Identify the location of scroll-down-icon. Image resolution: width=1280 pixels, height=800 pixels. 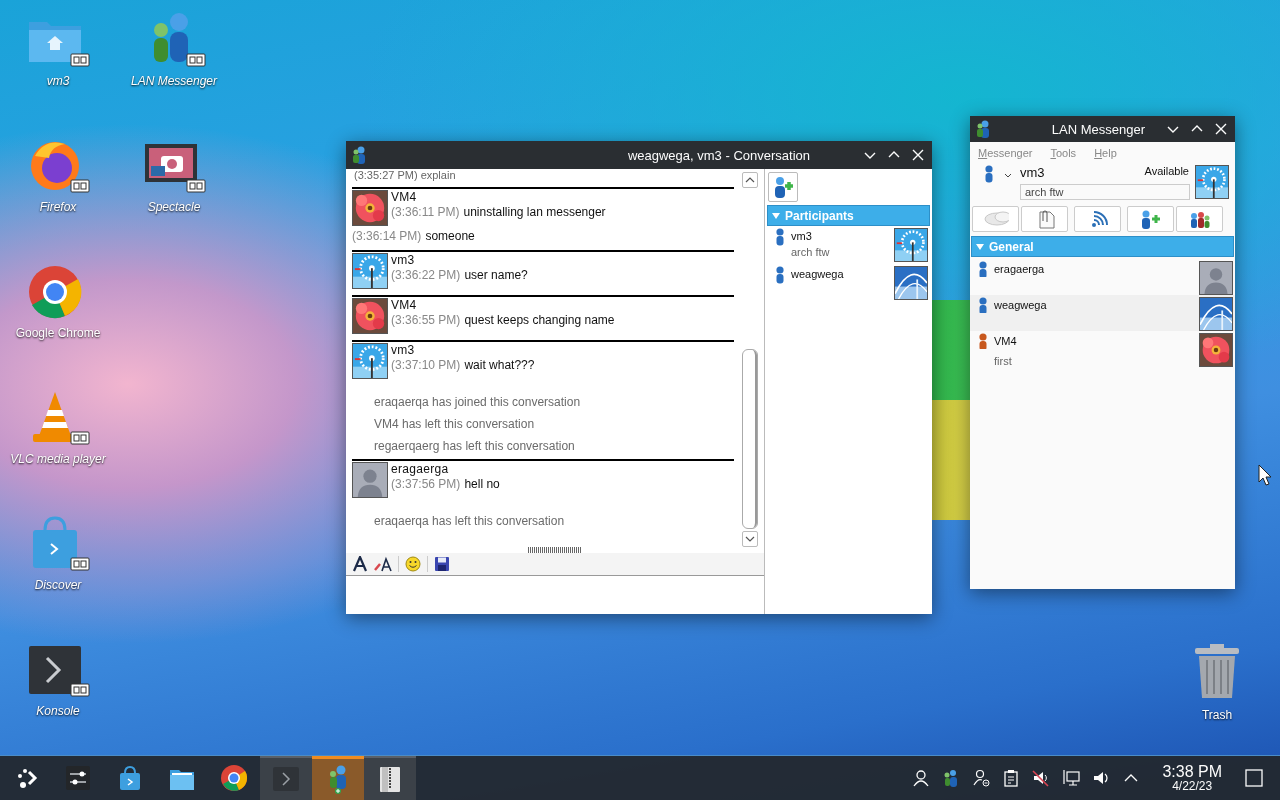
(750, 539).